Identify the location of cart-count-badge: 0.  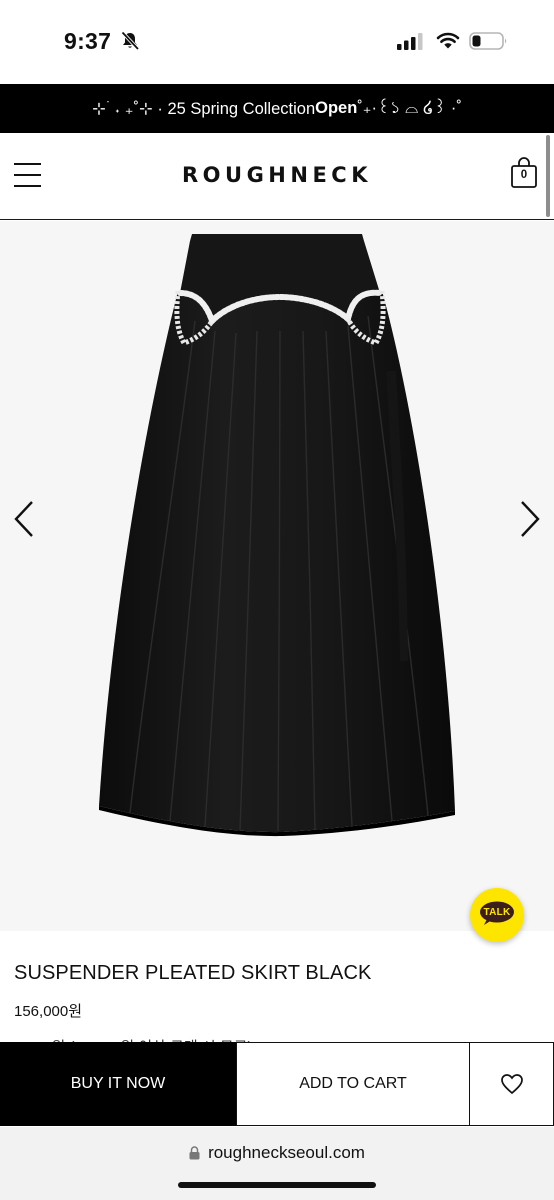
(524, 175).